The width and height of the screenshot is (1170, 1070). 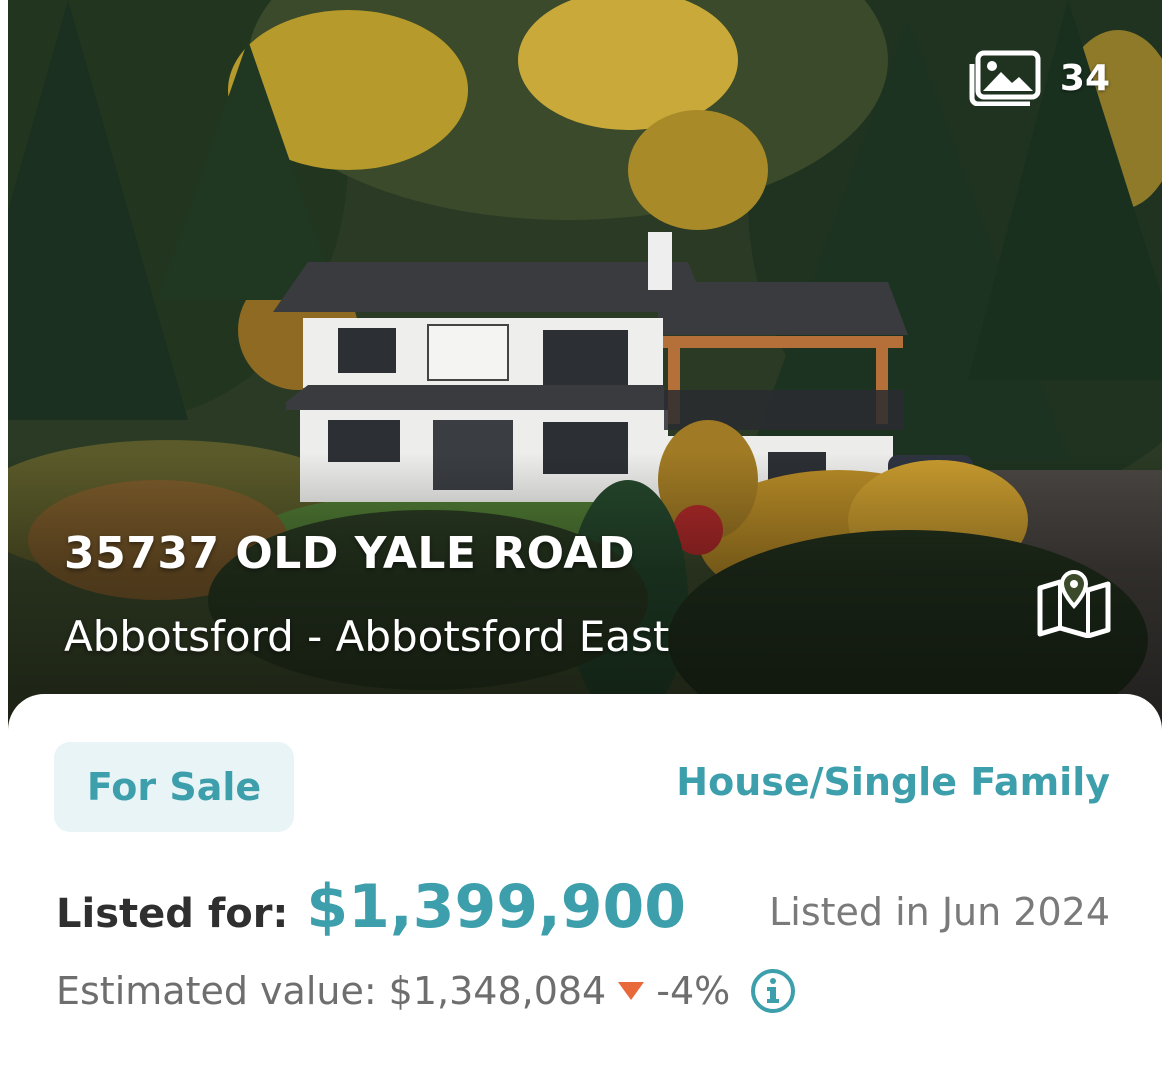 What do you see at coordinates (172, 914) in the screenshot?
I see `listed-for-label: Listed for:` at bounding box center [172, 914].